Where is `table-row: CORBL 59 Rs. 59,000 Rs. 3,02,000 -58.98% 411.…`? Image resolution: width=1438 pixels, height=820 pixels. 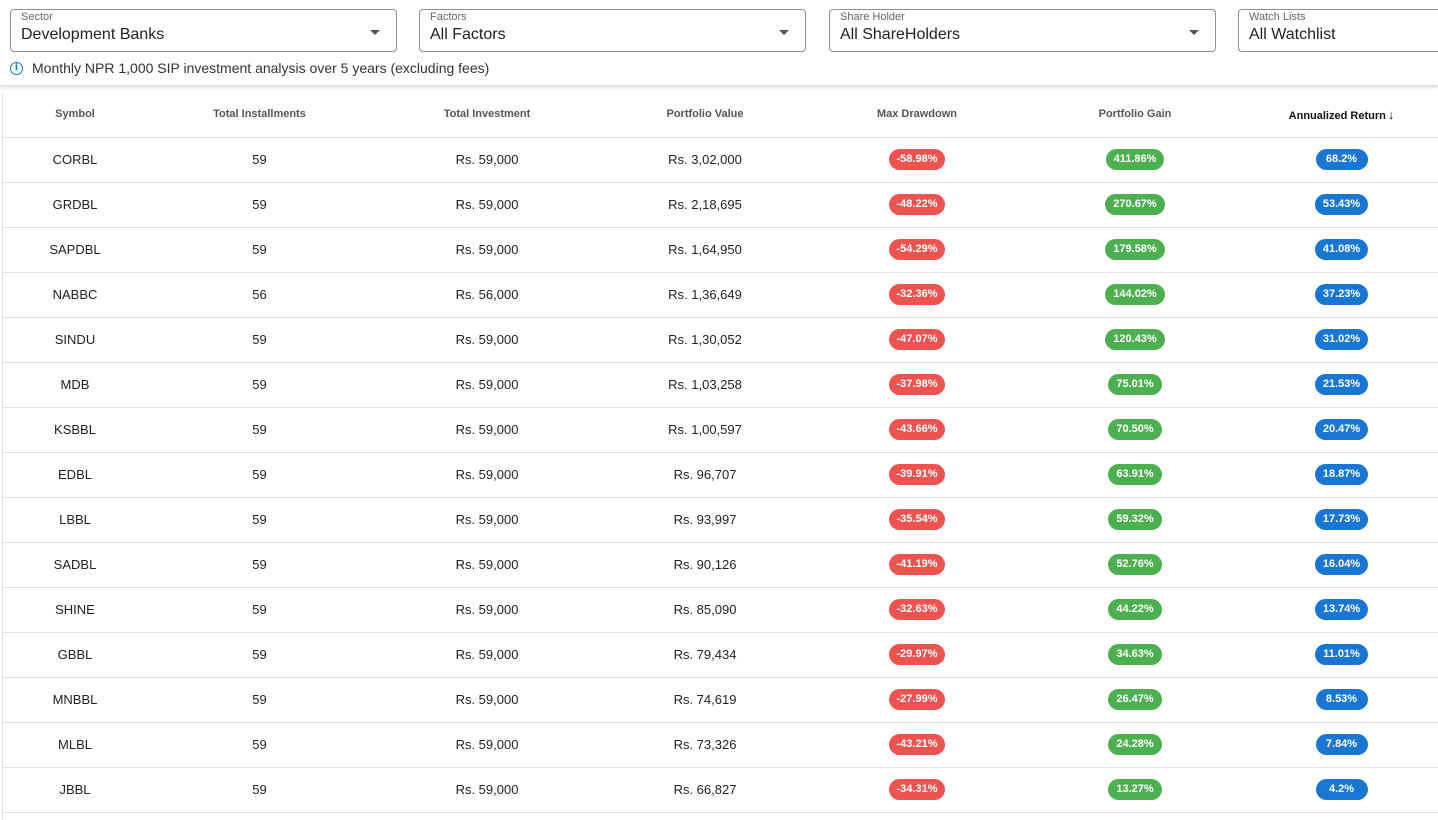
table-row: CORBL 59 Rs. 59,000 Rs. 3,02,000 -58.98% 411.… is located at coordinates (720, 160).